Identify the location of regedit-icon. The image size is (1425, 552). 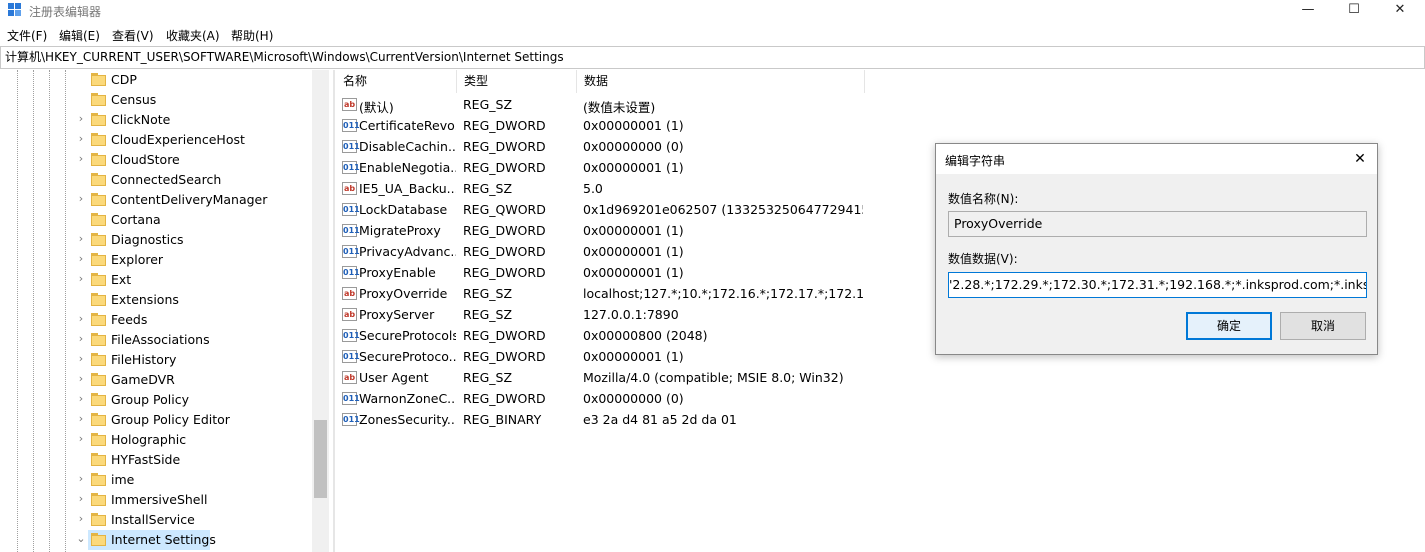
(15, 10).